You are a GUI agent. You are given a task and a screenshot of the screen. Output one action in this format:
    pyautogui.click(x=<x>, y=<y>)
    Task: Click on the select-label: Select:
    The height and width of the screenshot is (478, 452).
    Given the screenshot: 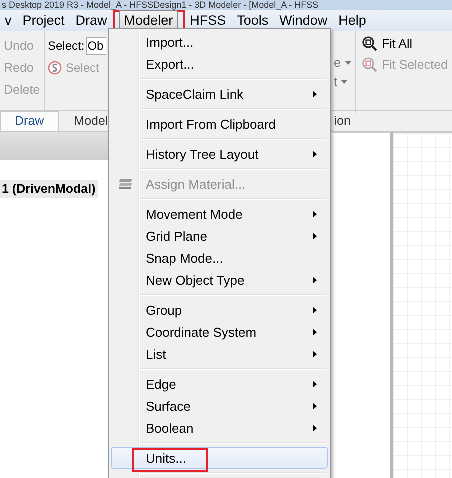 What is the action you would take?
    pyautogui.click(x=66, y=46)
    